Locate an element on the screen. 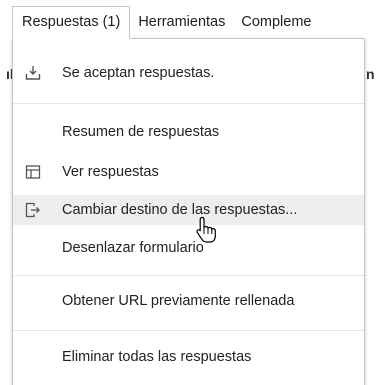 The height and width of the screenshot is (385, 376). menu-item-unlink-form: Desenlazar formulario is located at coordinates (188, 248).